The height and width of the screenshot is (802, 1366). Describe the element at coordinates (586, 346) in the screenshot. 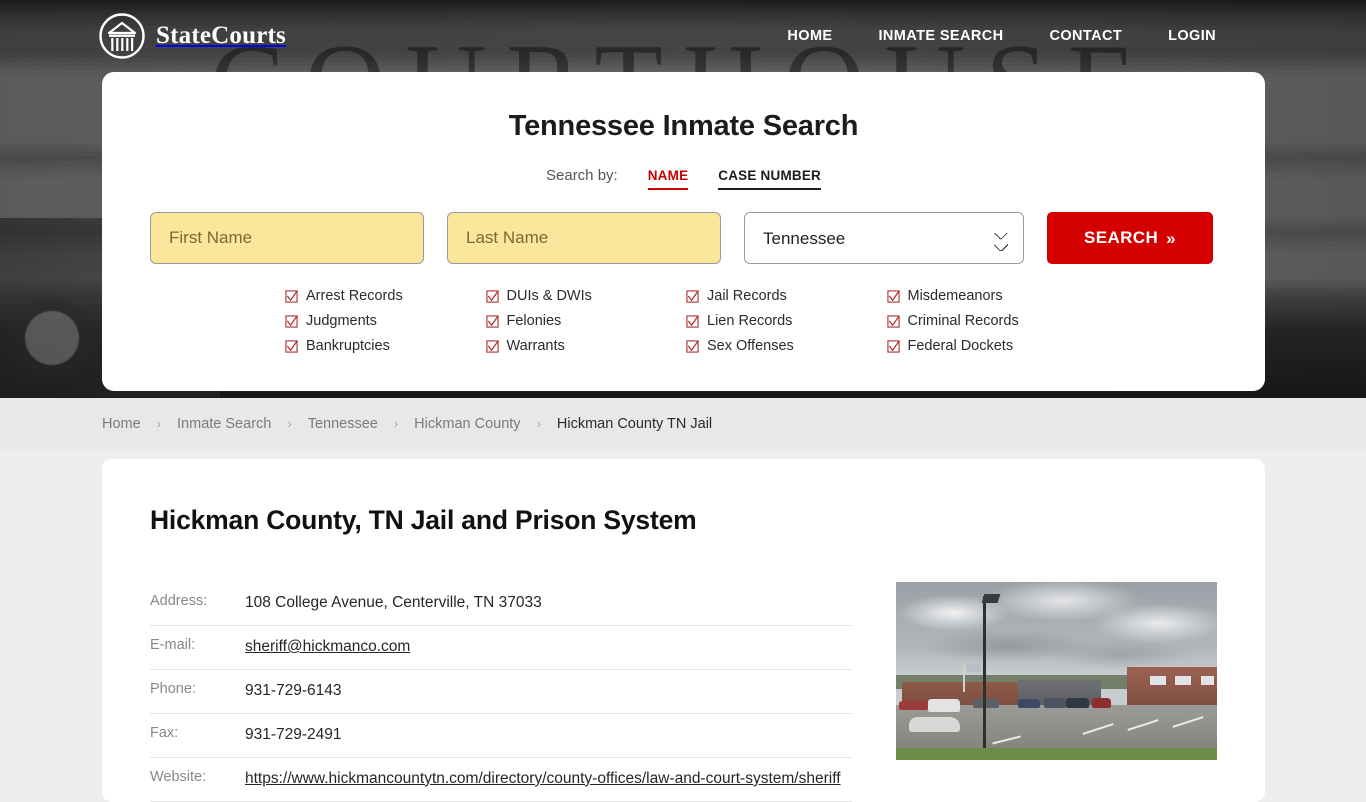

I see `record-type-item: Warrants` at that location.